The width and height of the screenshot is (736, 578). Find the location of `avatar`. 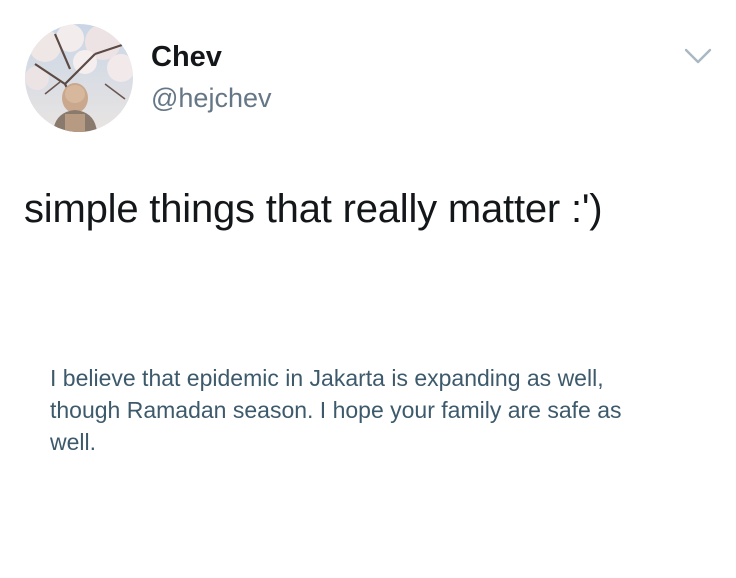

avatar is located at coordinates (79, 78).